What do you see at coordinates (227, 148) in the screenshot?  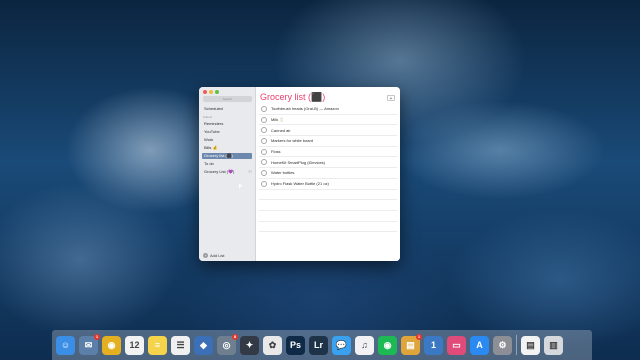 I see `sidebar-item-bills: Bills 💰` at bounding box center [227, 148].